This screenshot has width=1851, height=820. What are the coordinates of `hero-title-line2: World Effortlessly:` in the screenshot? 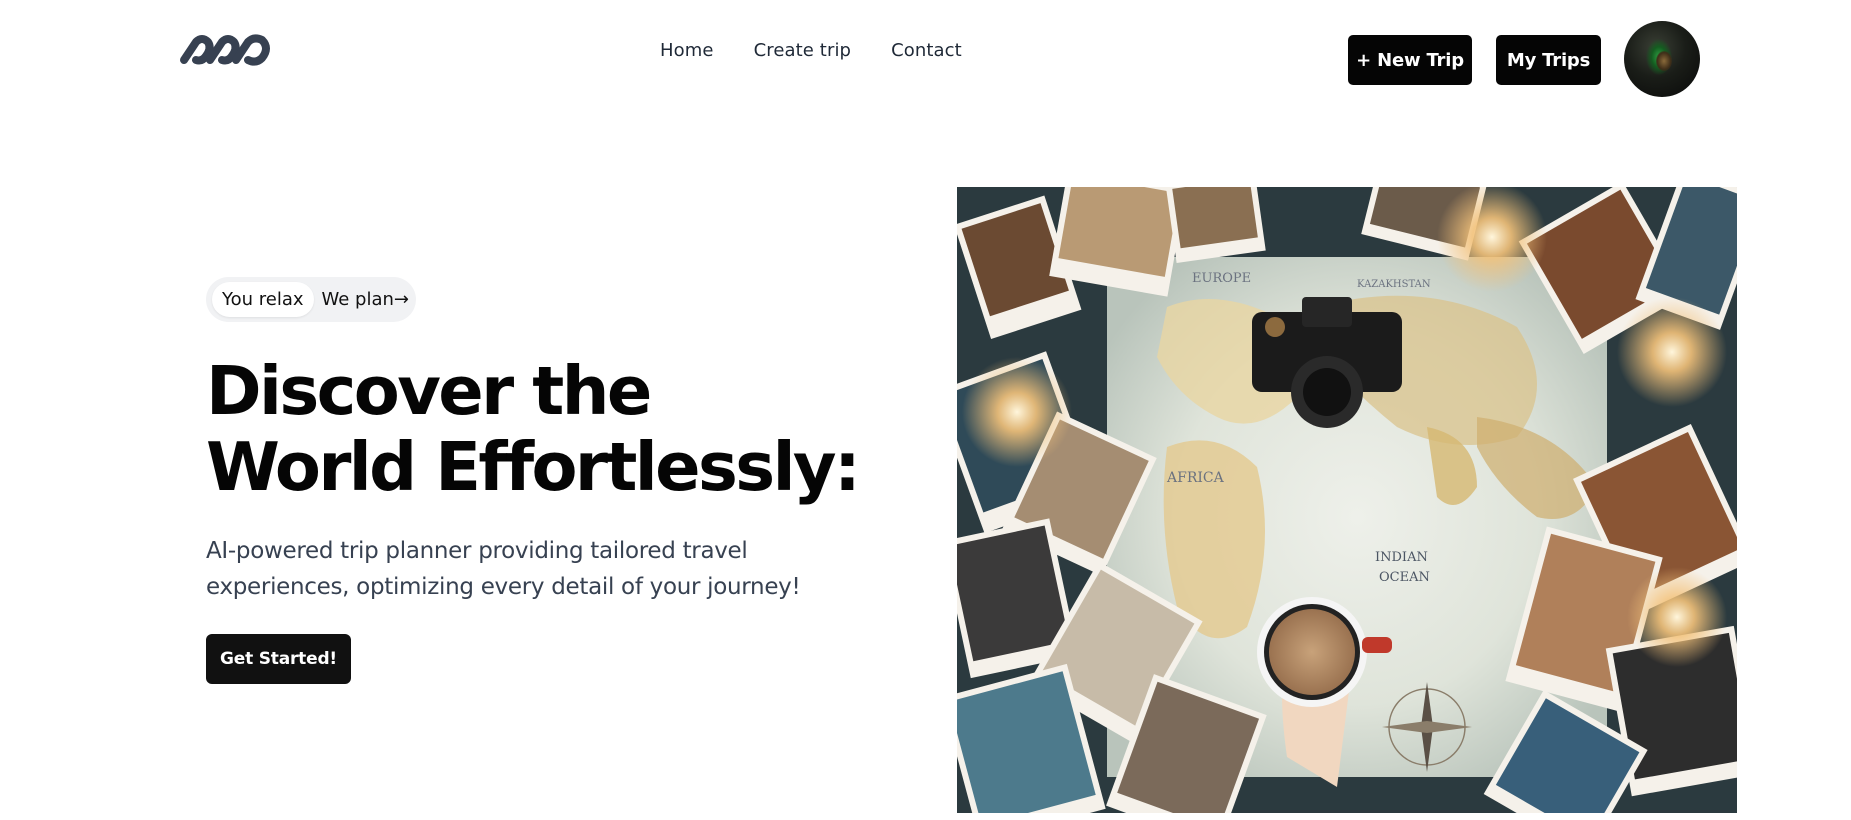 It's located at (533, 467).